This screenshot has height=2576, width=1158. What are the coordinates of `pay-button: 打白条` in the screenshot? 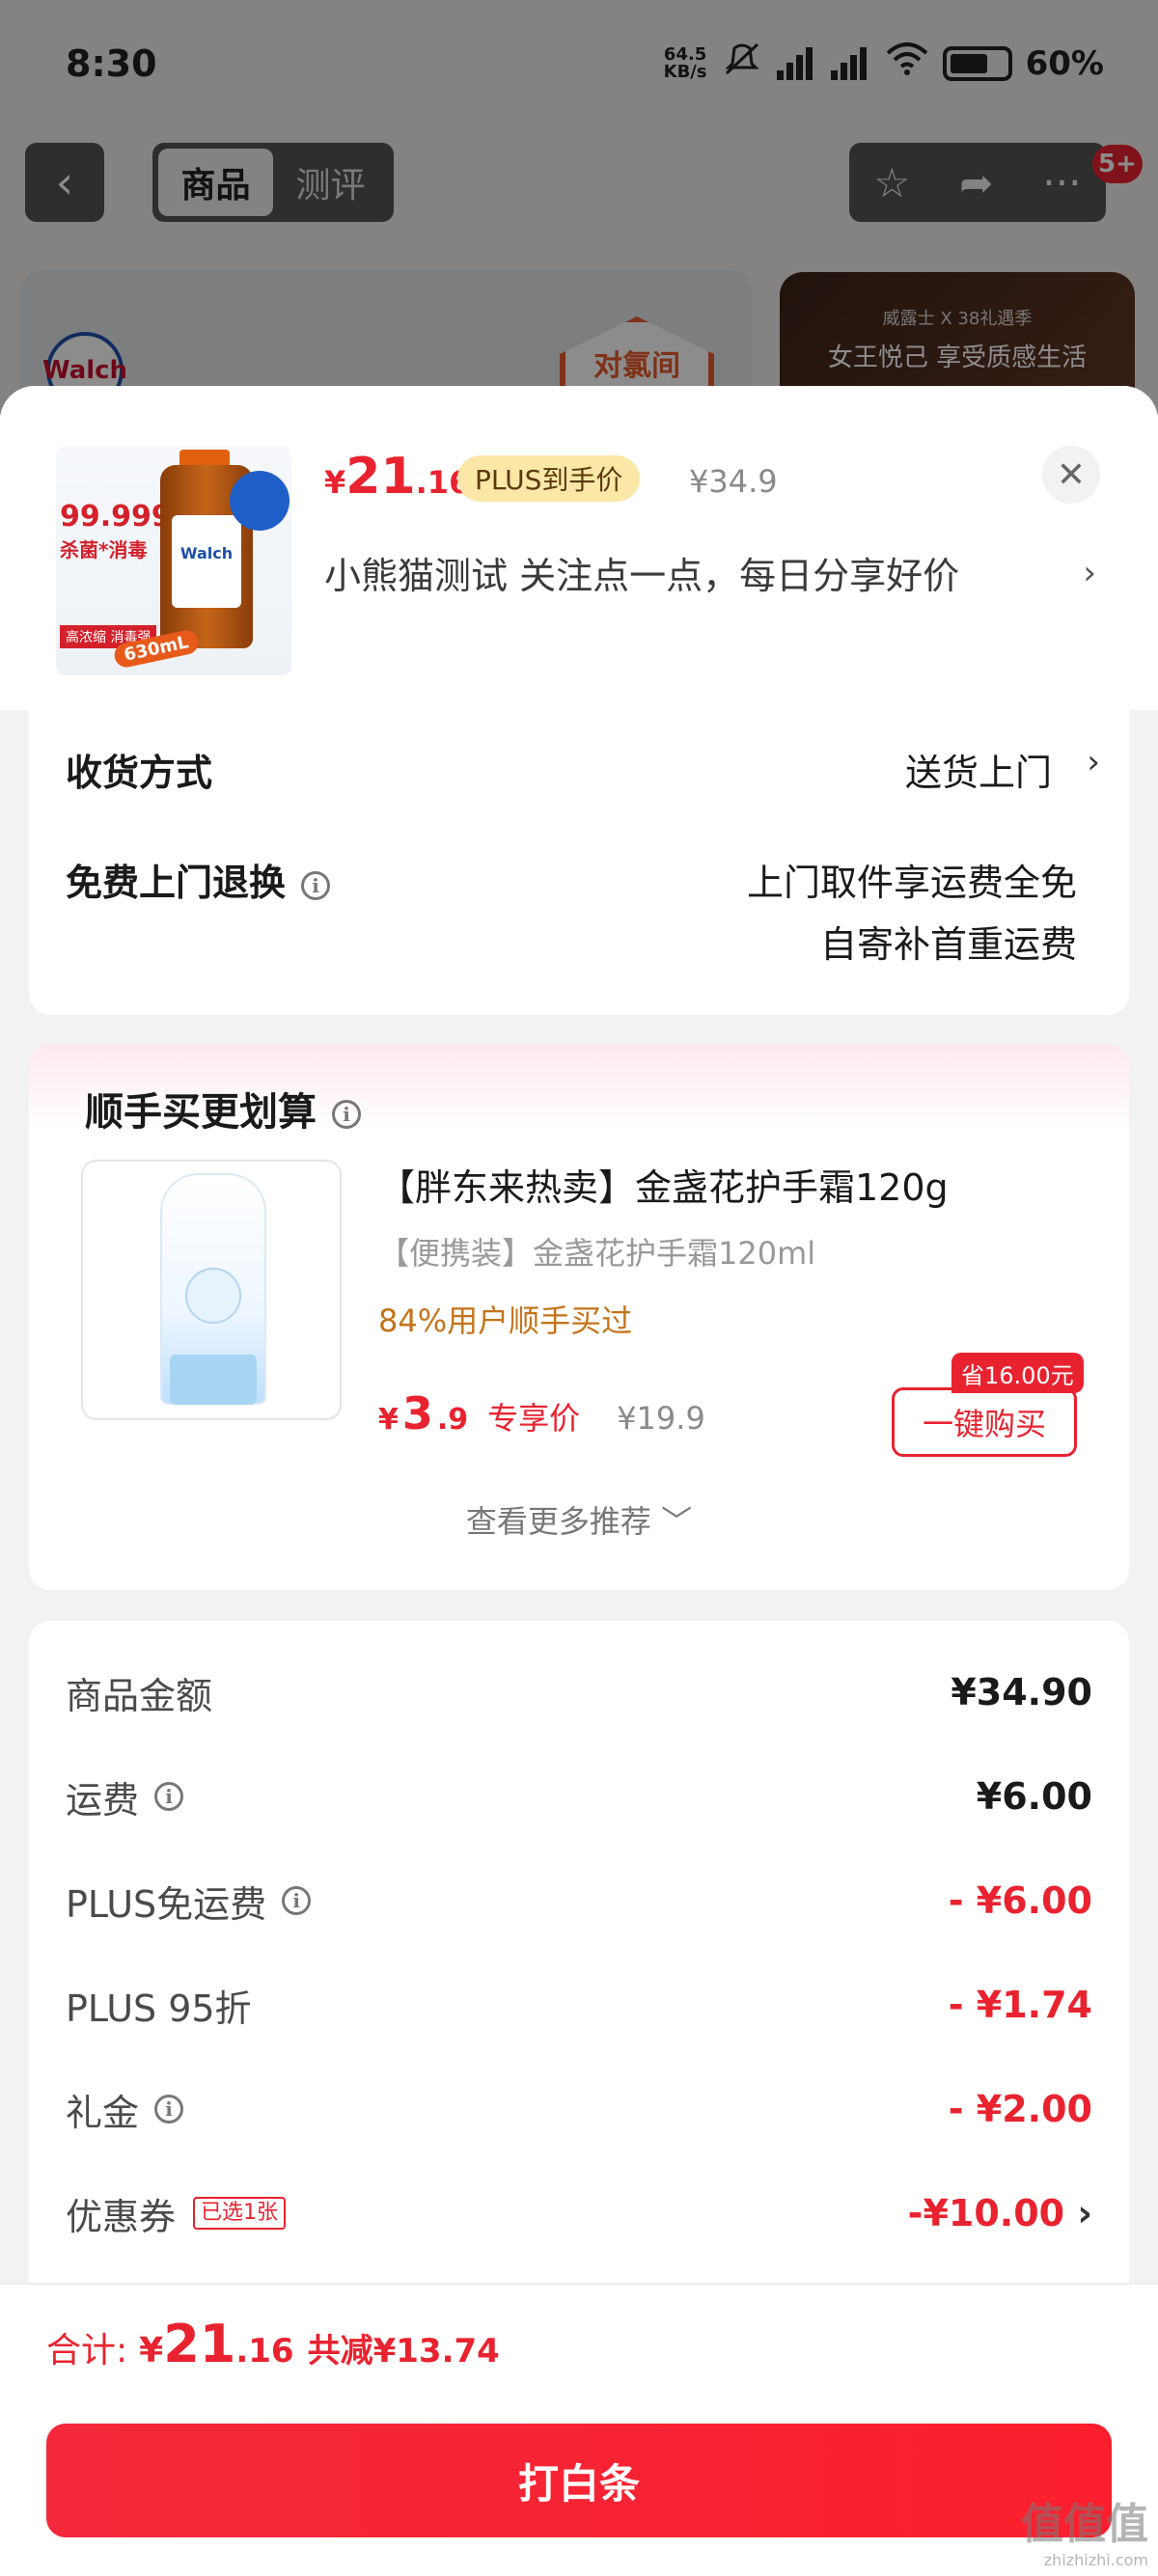 It's located at (579, 2480).